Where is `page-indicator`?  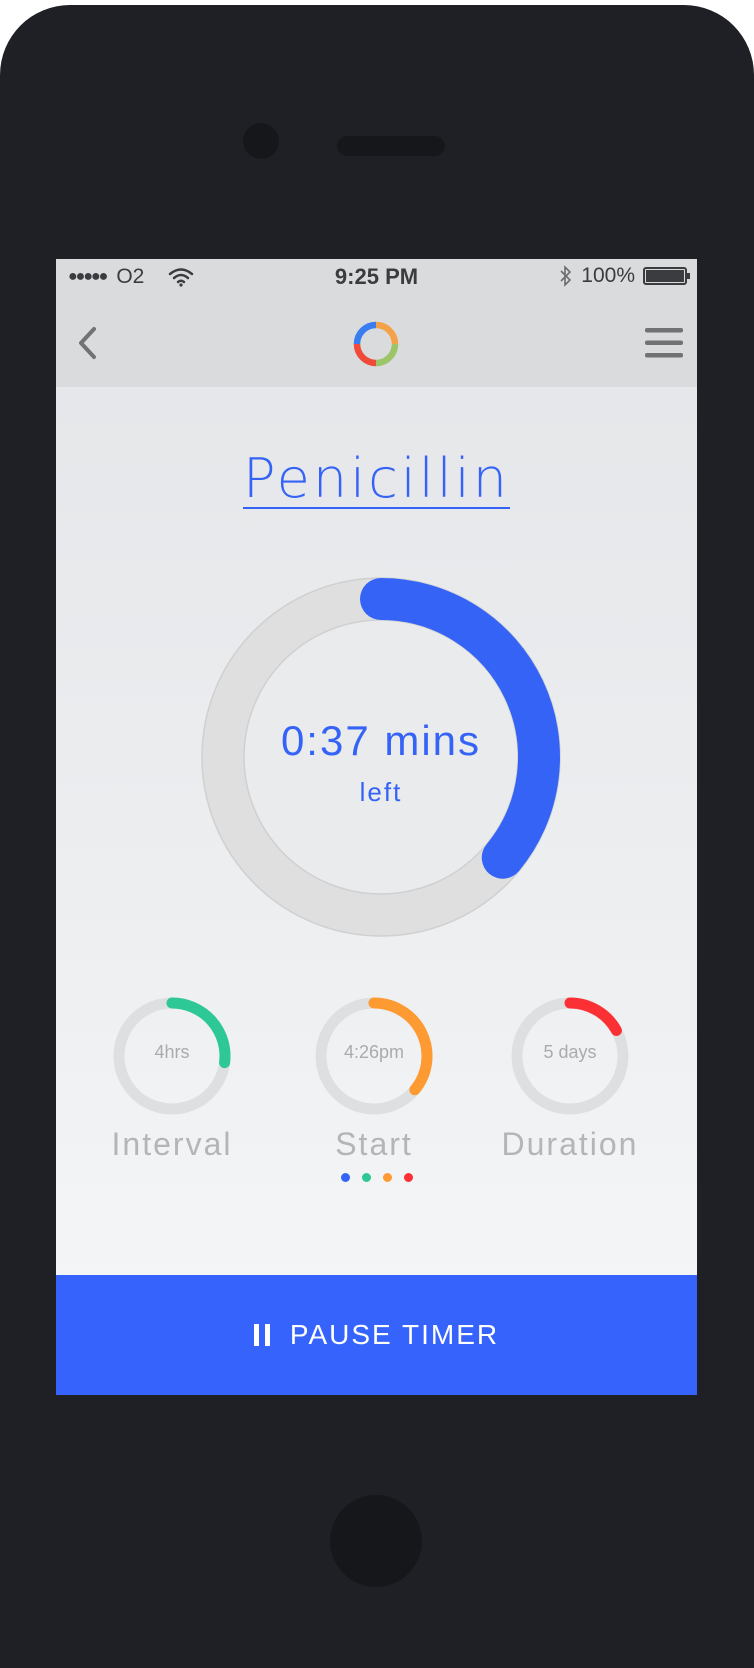 page-indicator is located at coordinates (376, 1177).